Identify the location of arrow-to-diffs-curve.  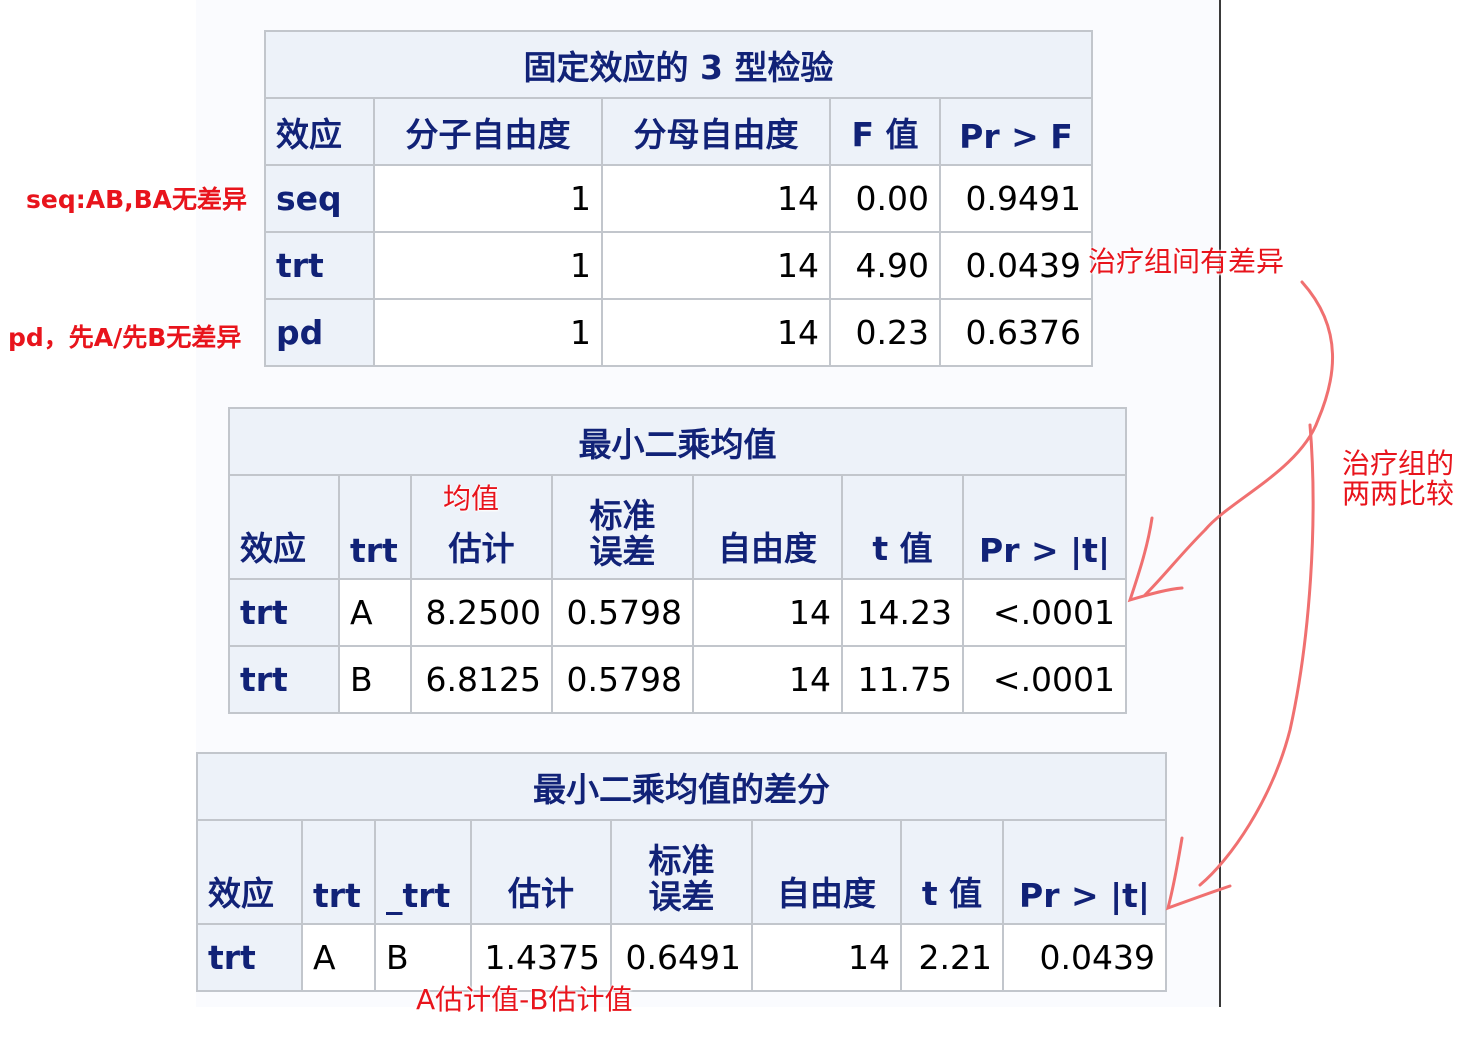
(1256, 655).